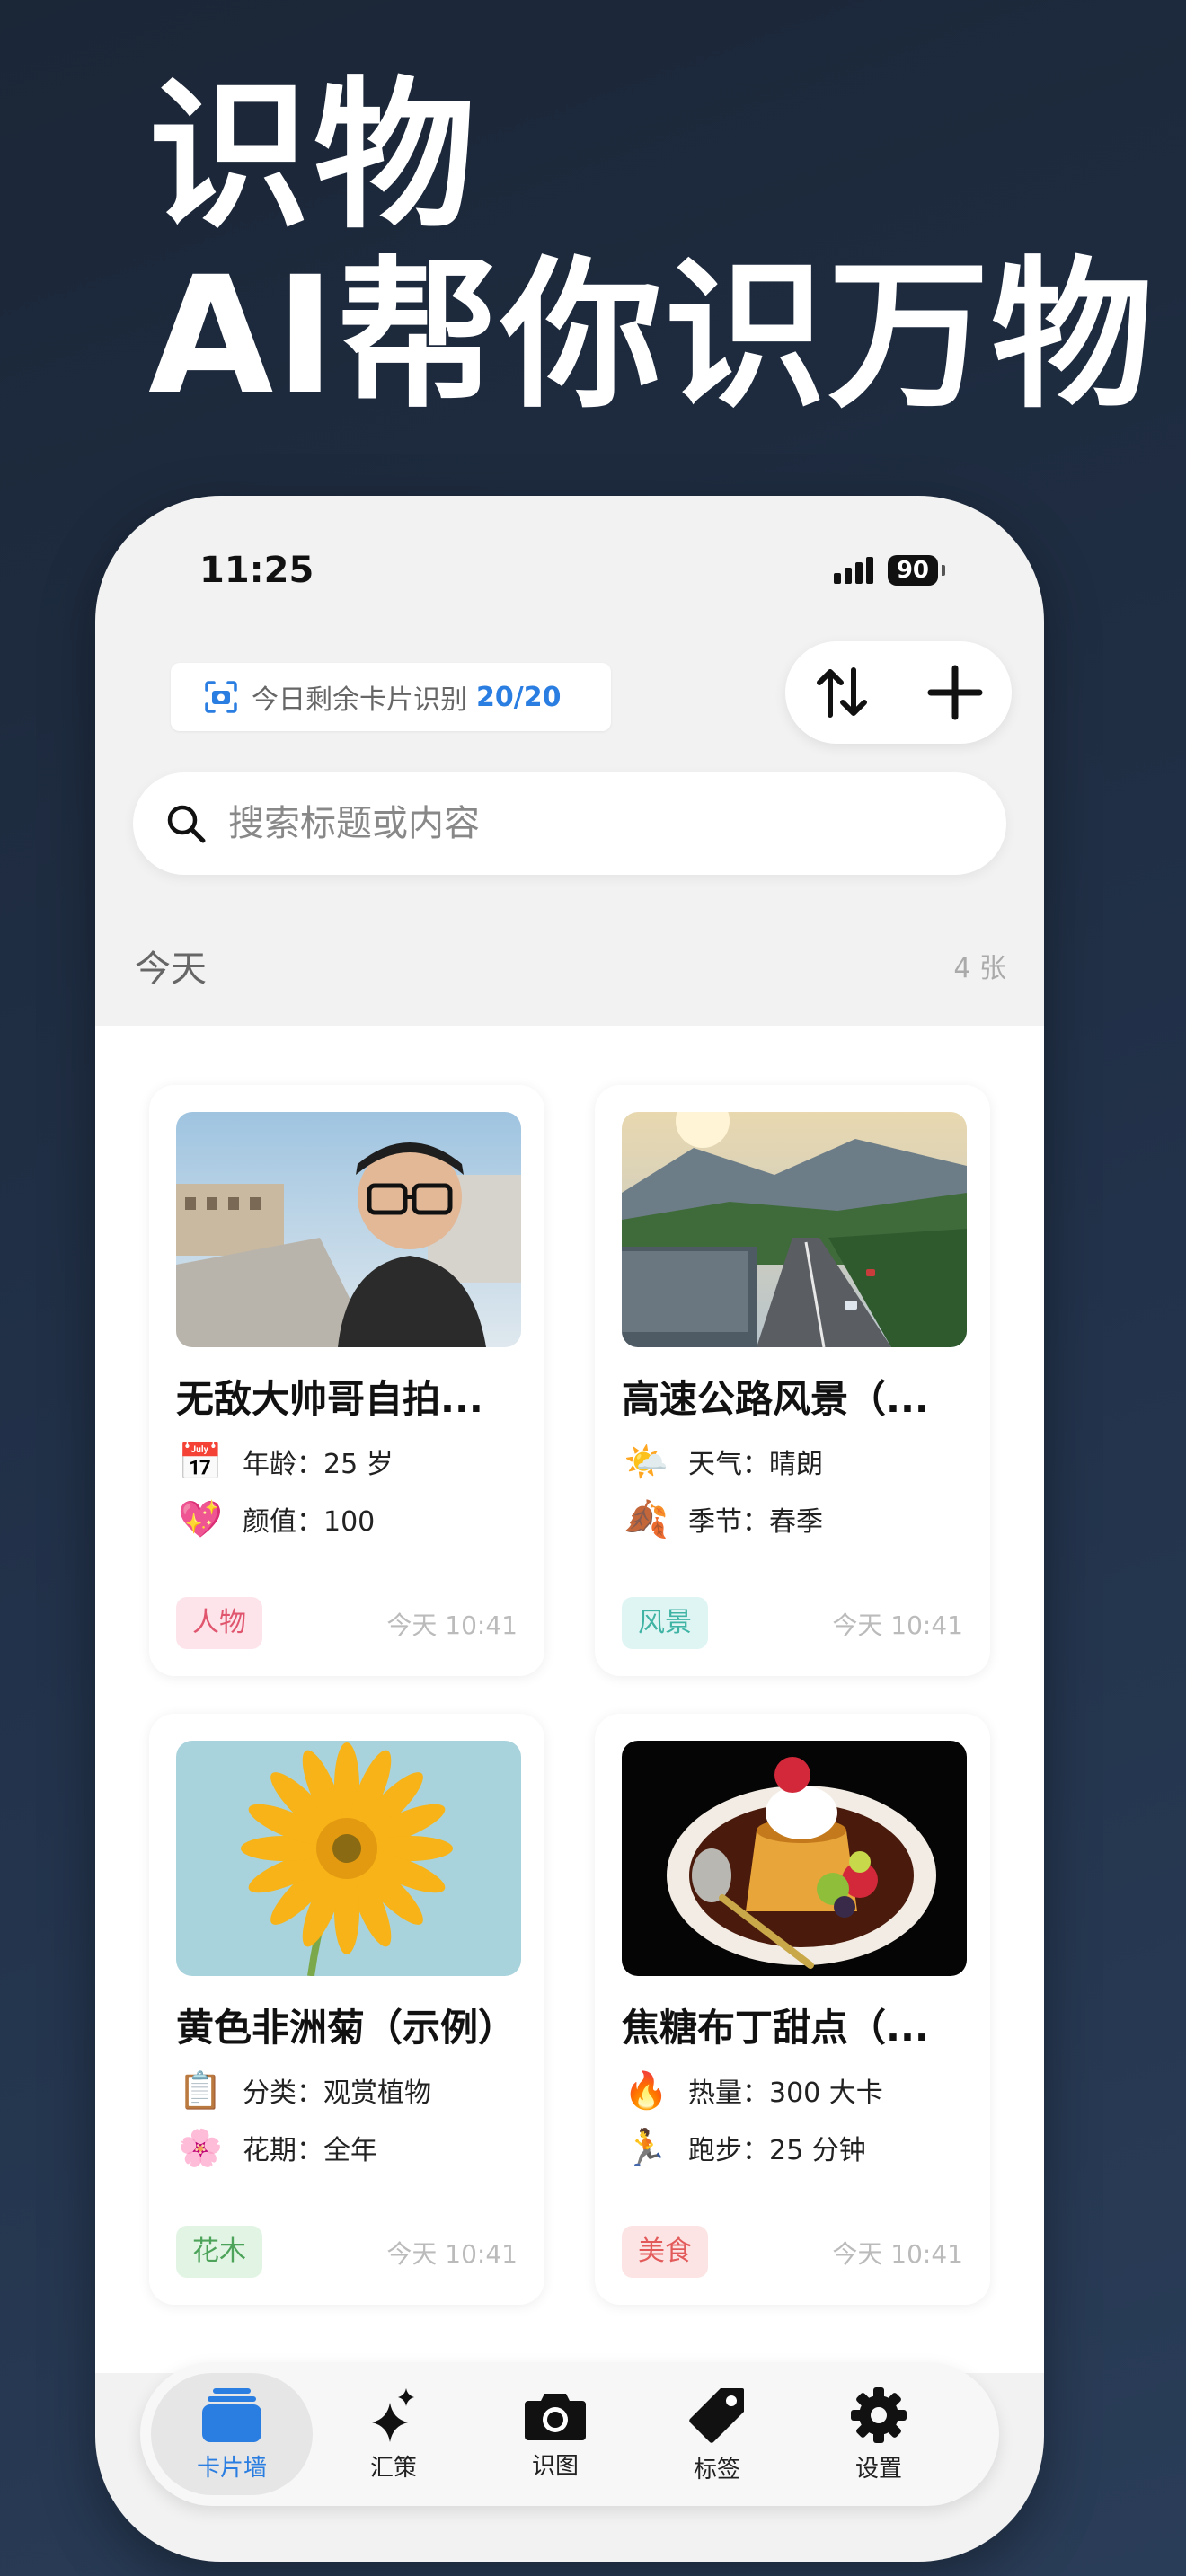 This screenshot has height=2576, width=1186. I want to click on quota-badge: 今日剩余卡片识别 20/20, so click(391, 697).